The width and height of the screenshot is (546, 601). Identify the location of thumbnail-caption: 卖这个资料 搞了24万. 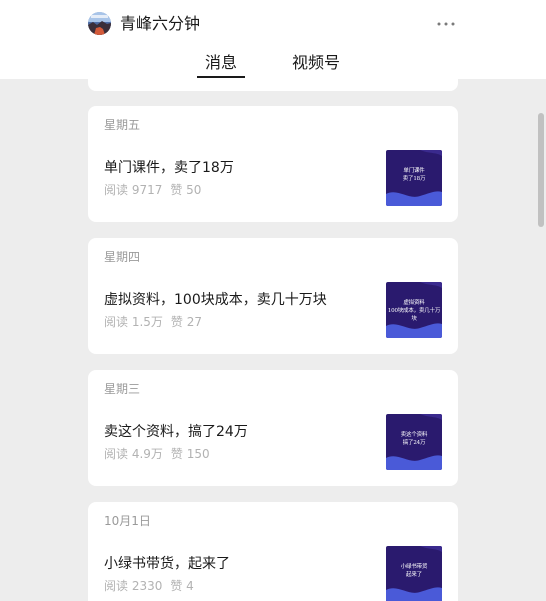
(414, 439).